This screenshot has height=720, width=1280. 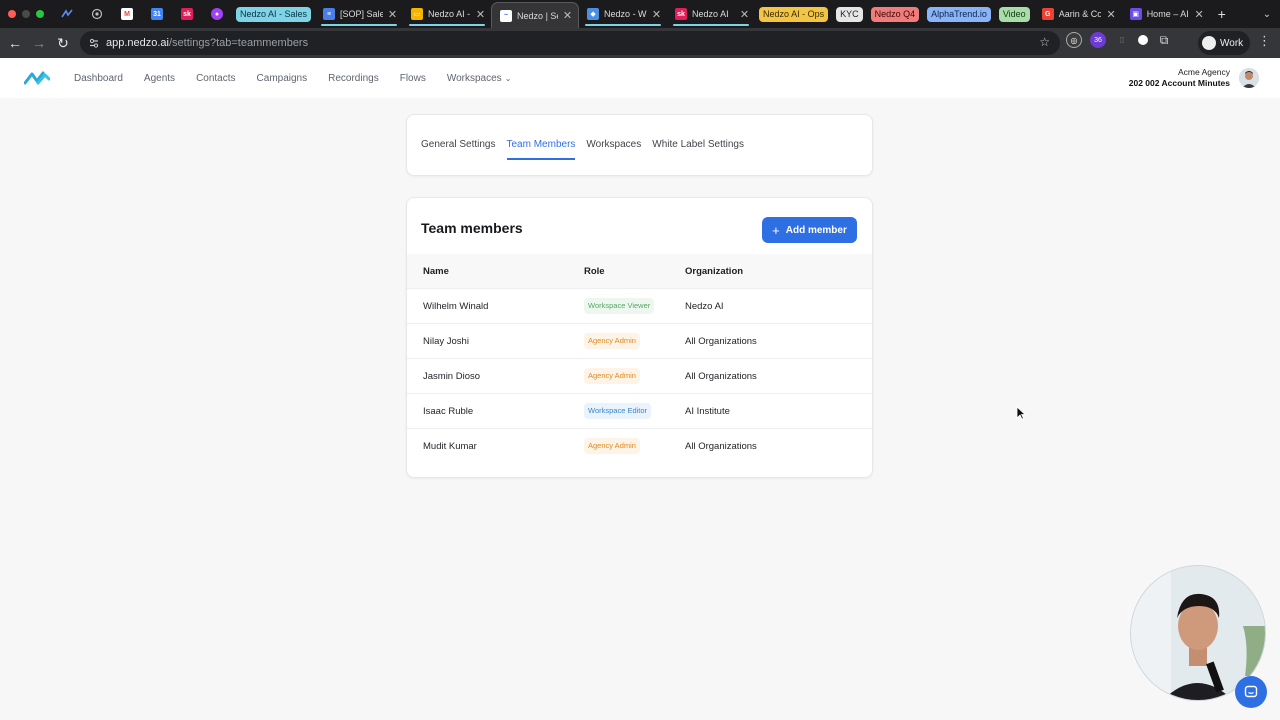 What do you see at coordinates (413, 78) in the screenshot?
I see `nav-flows: Flows` at bounding box center [413, 78].